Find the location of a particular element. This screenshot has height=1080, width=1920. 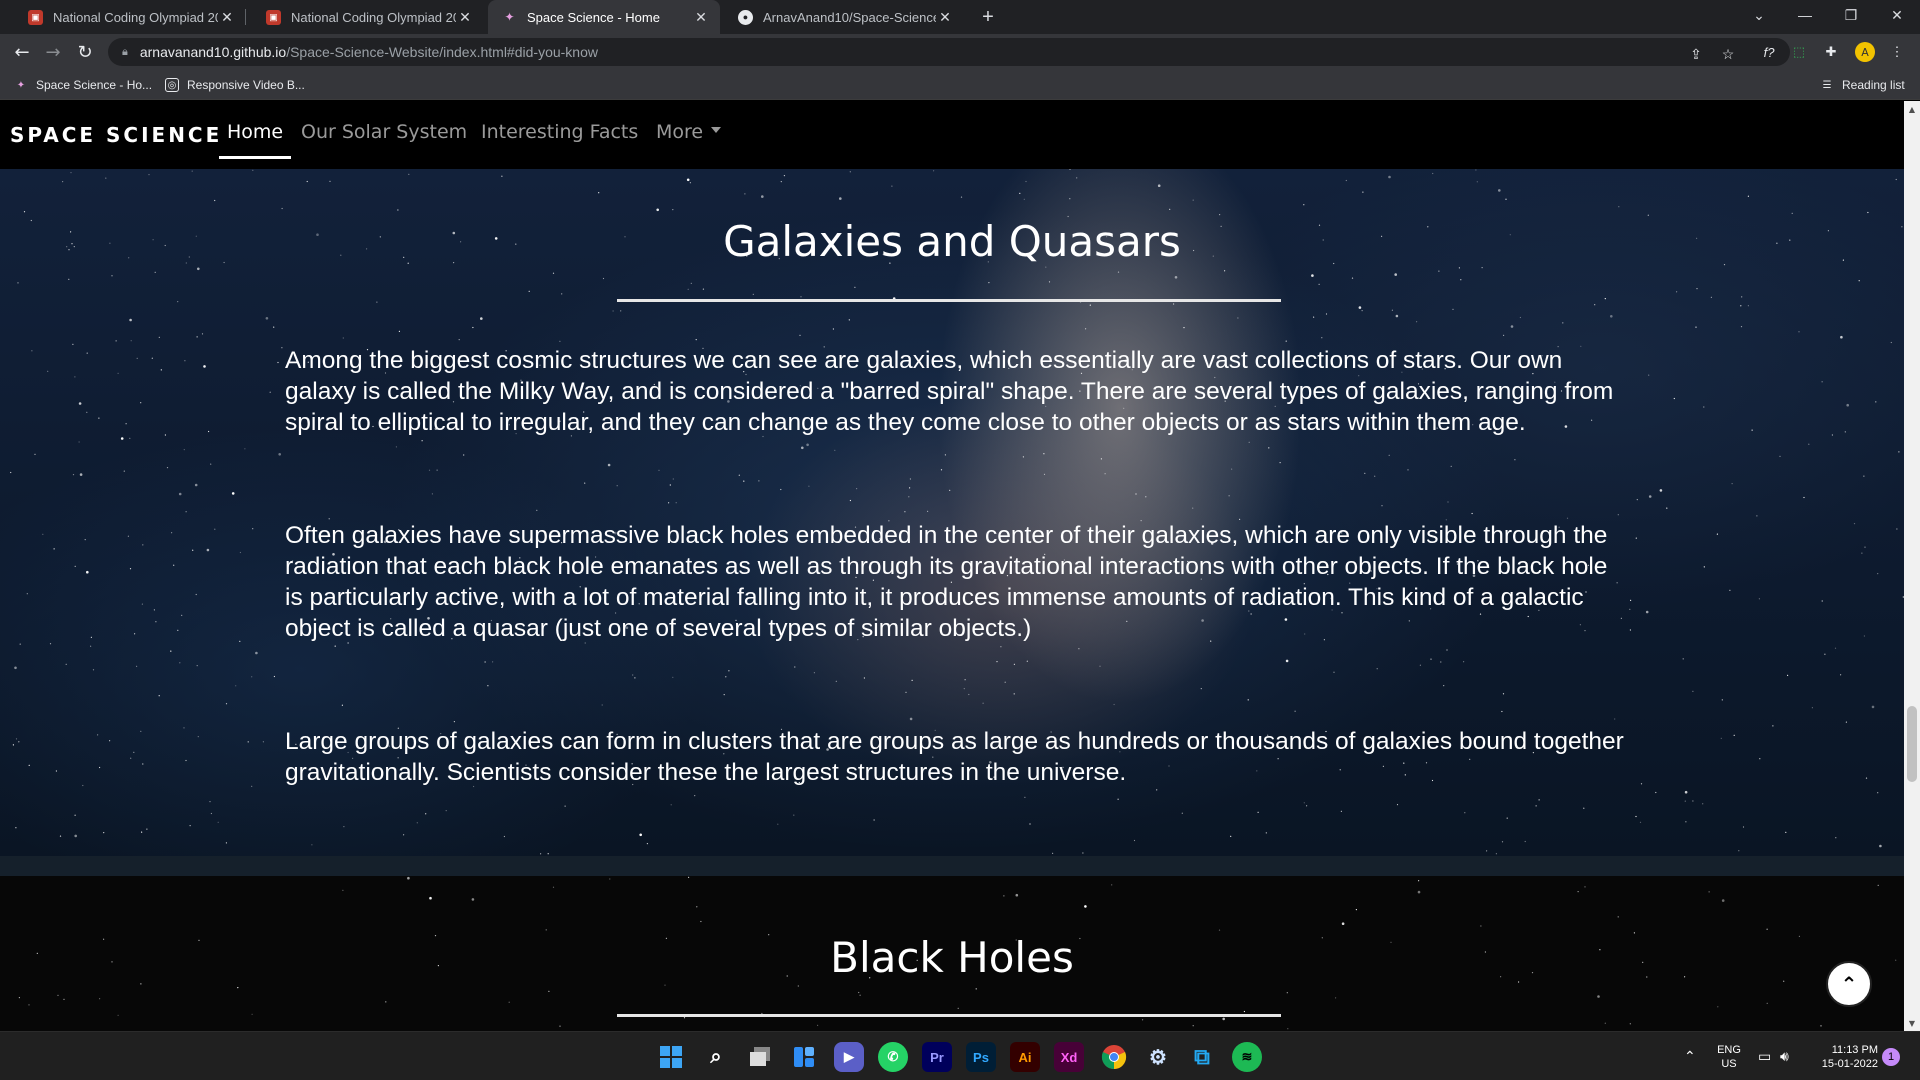

nav-our-solar-system: Our Solar System is located at coordinates (384, 132).